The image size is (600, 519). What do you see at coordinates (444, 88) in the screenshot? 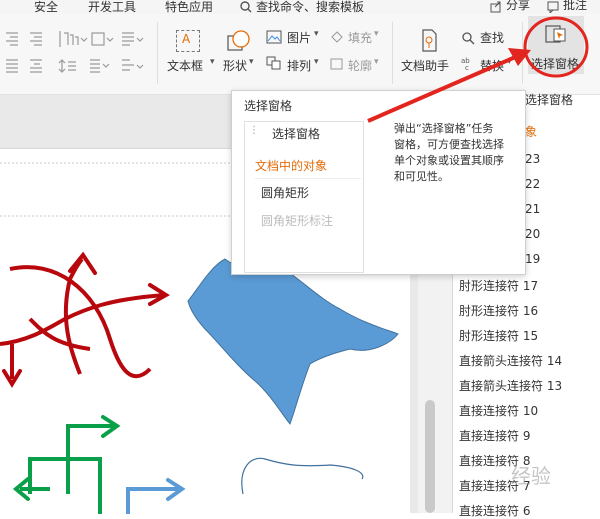
I see `annotation-arrow` at bounding box center [444, 88].